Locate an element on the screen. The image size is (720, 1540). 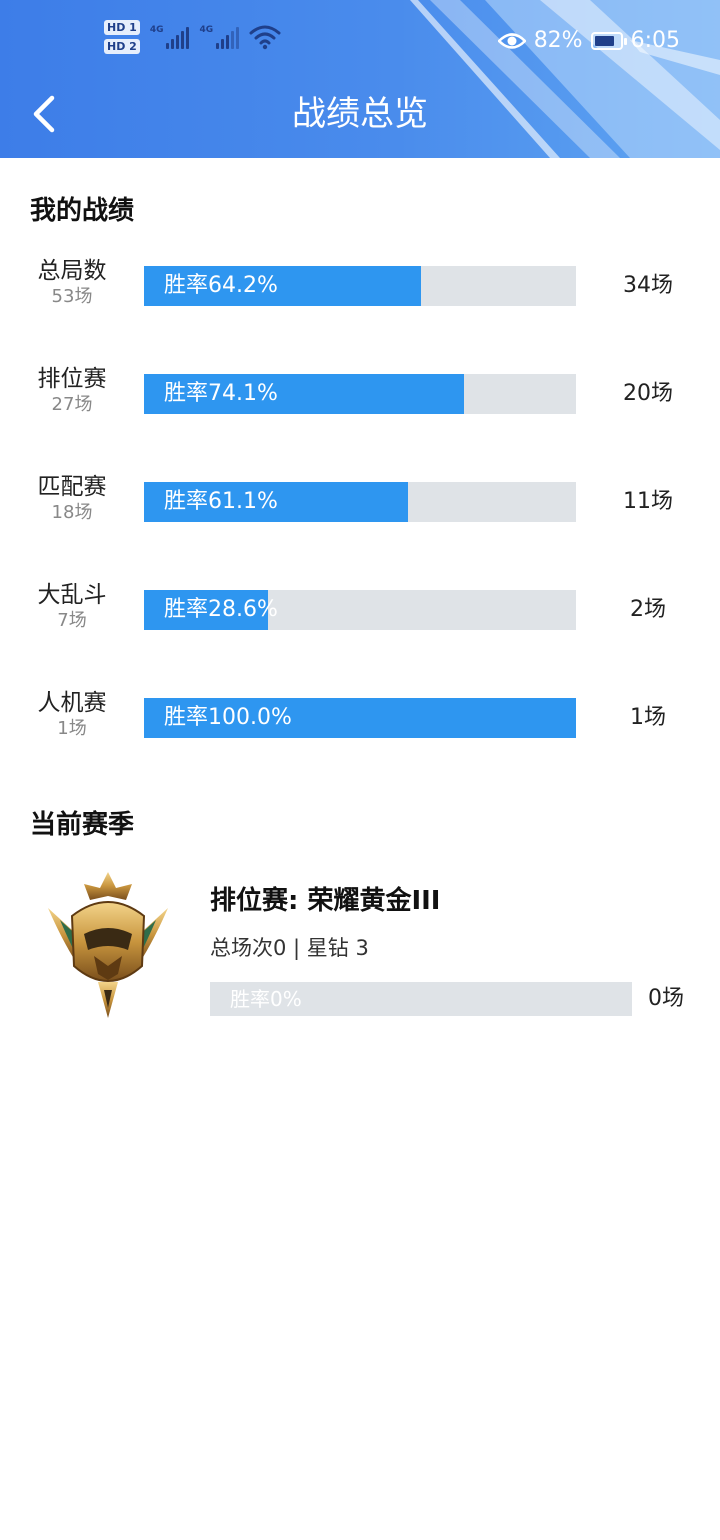
win-rate-label: 胜率64.2% is located at coordinates (221, 285).